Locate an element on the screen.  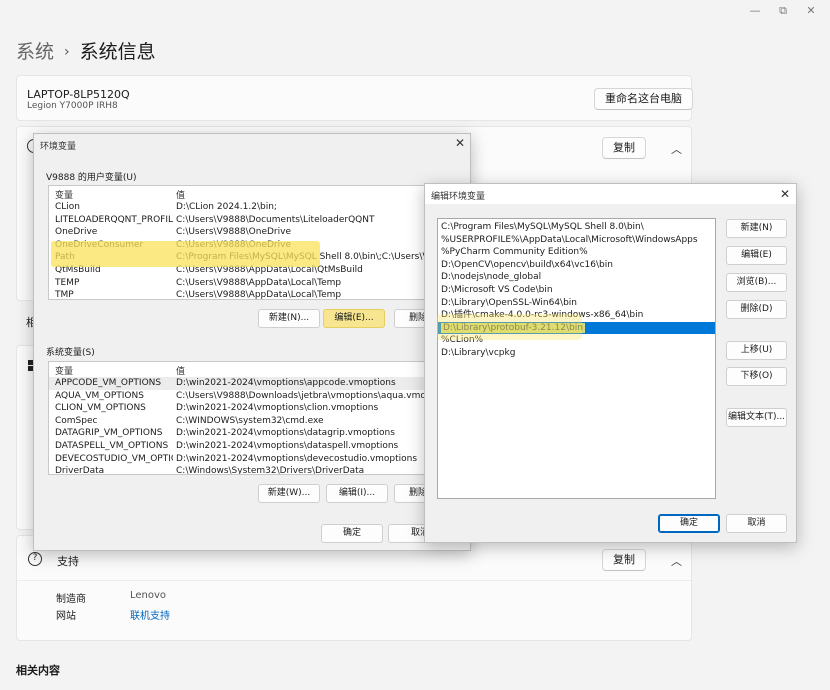
var-name: DATAGRIP_VM_OPTIONS is located at coordinates (109, 433).